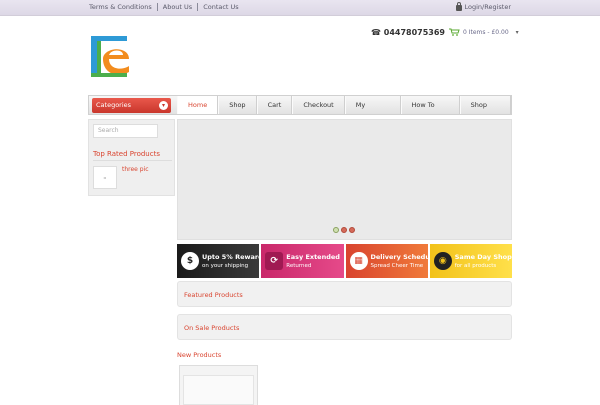 This screenshot has height=405, width=600. What do you see at coordinates (114, 105) in the screenshot?
I see `categories-label: Categories` at bounding box center [114, 105].